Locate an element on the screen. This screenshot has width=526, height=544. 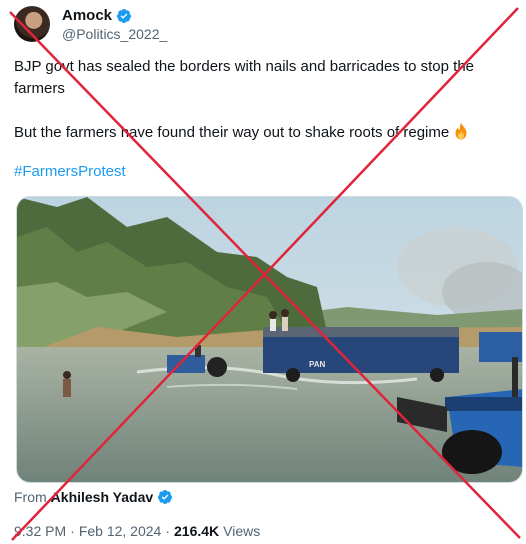
tweet-meta: 9:32 PM · Feb 12, 2024 · 216.4K Views is located at coordinates (137, 531).